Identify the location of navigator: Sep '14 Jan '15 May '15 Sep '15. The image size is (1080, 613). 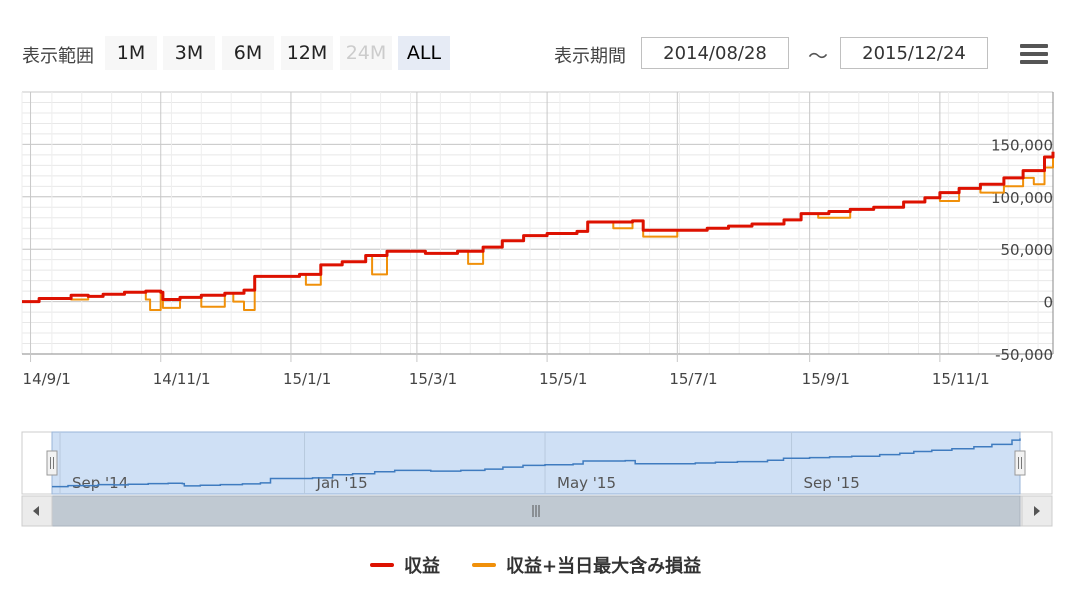
(537, 479).